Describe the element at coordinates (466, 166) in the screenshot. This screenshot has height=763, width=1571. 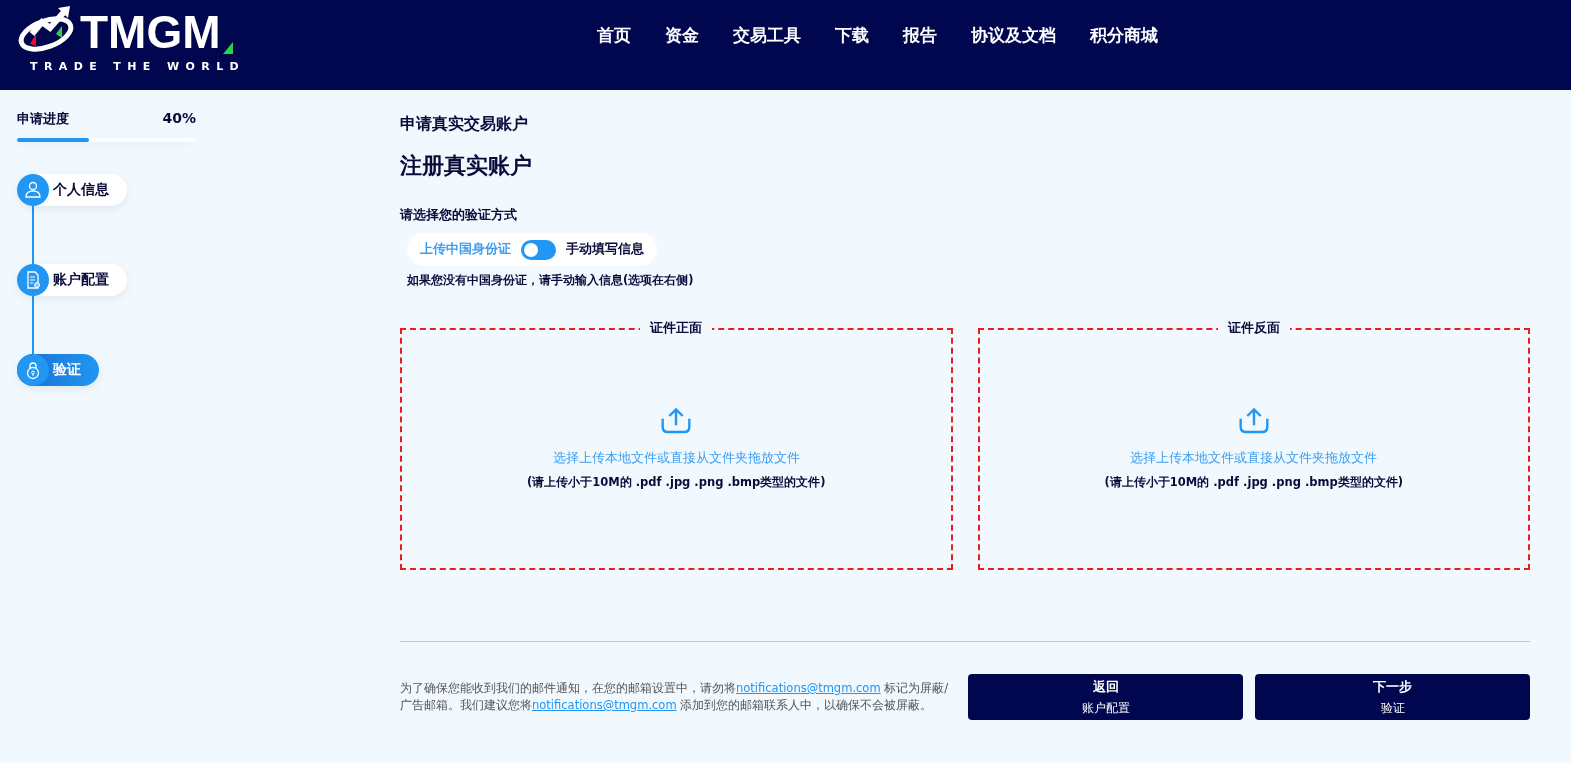
I see `page-title: 注册真实账户` at that location.